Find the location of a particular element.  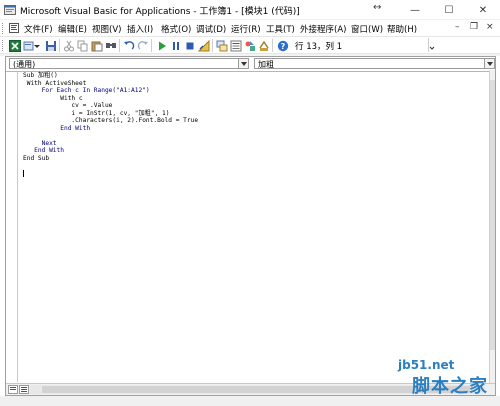

procedure-combo-value: 加粗 is located at coordinates (266, 64).